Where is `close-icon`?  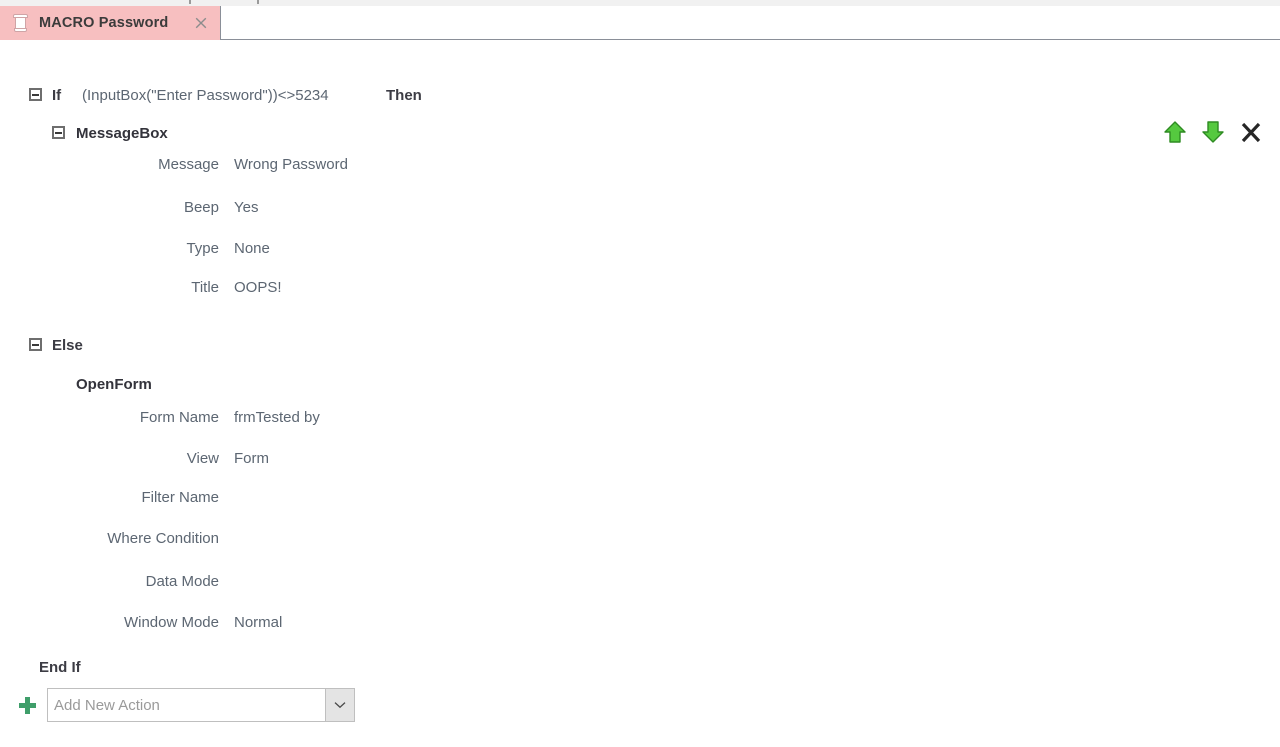
close-icon is located at coordinates (201, 23).